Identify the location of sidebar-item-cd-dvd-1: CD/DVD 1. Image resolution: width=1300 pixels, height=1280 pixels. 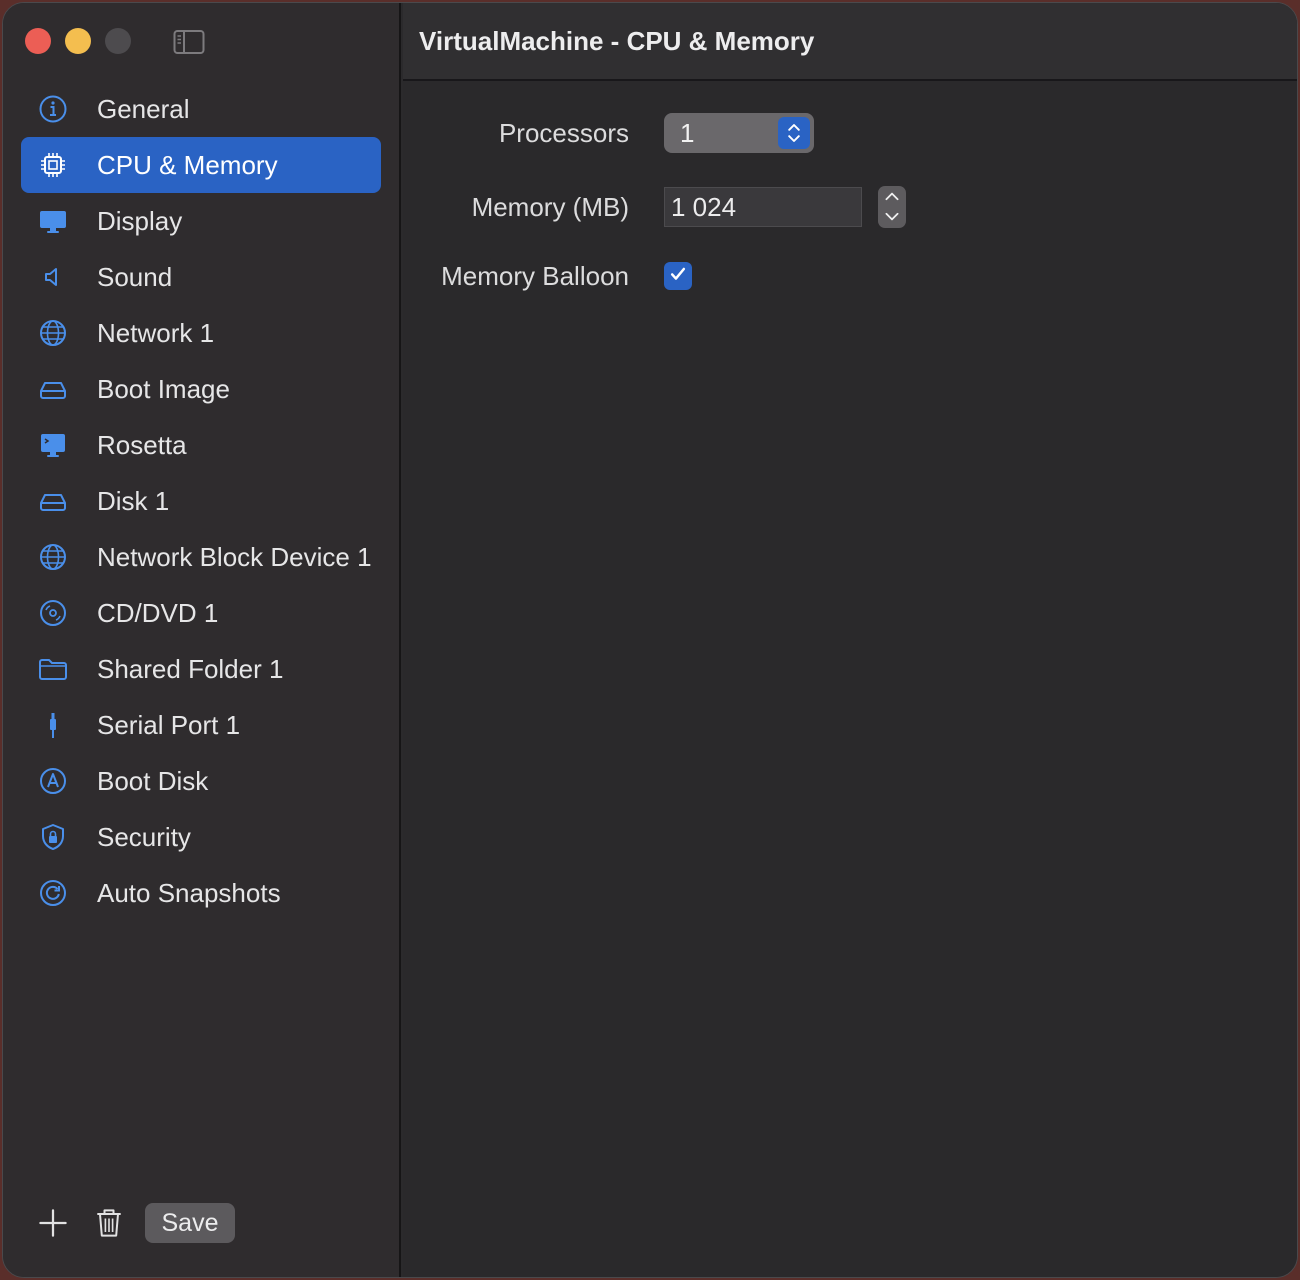
(201, 613).